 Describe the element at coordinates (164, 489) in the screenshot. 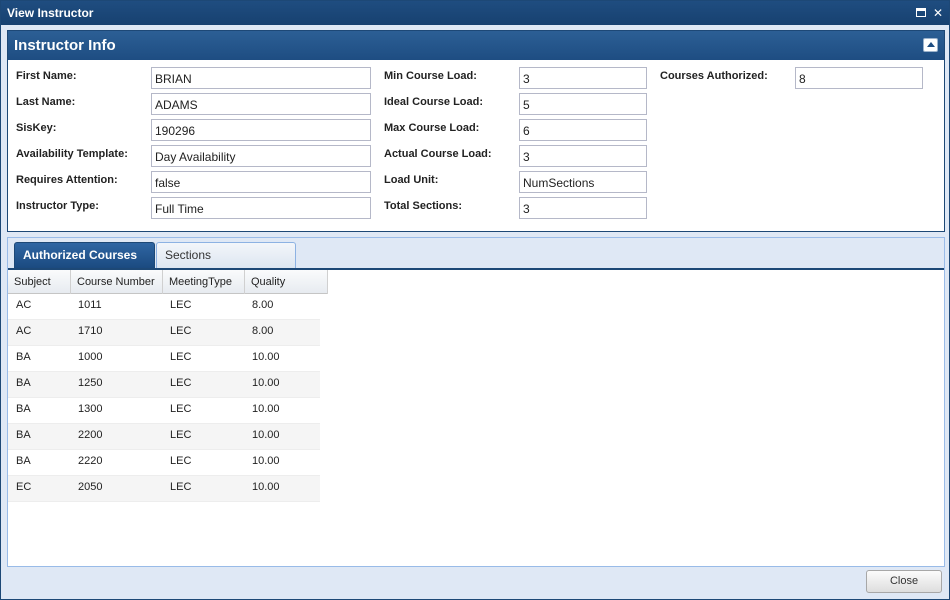

I see `table-row: EC 2050 LEC 10.00` at that location.